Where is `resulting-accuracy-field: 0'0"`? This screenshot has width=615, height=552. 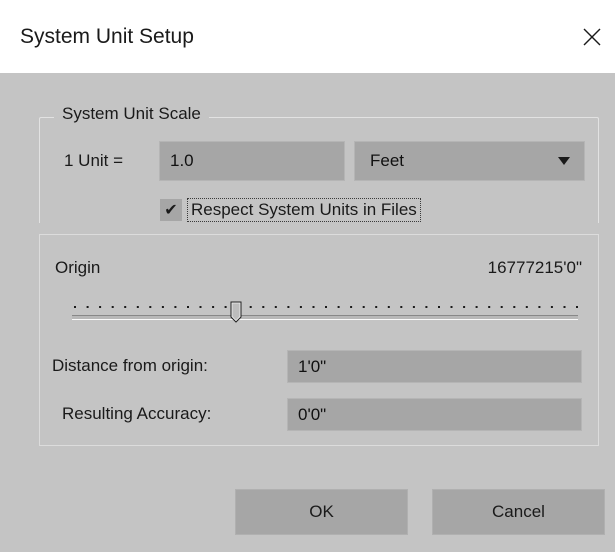 resulting-accuracy-field: 0'0" is located at coordinates (434, 414).